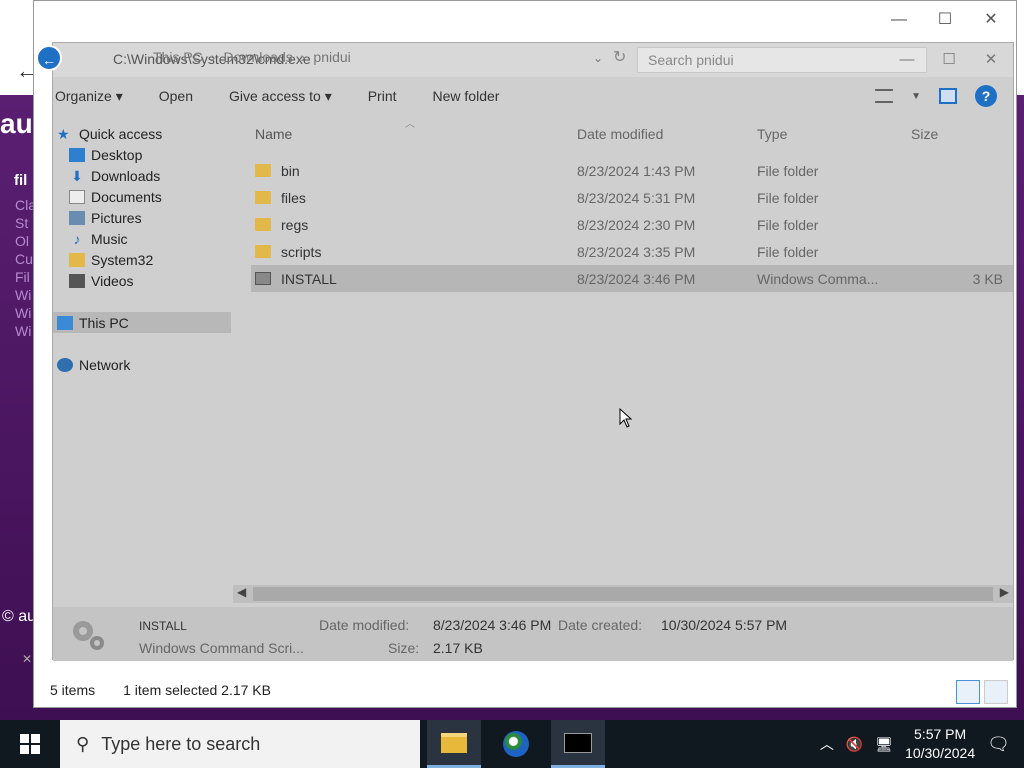 This screenshot has height=768, width=1024. I want to click on browser-icon, so click(516, 744).